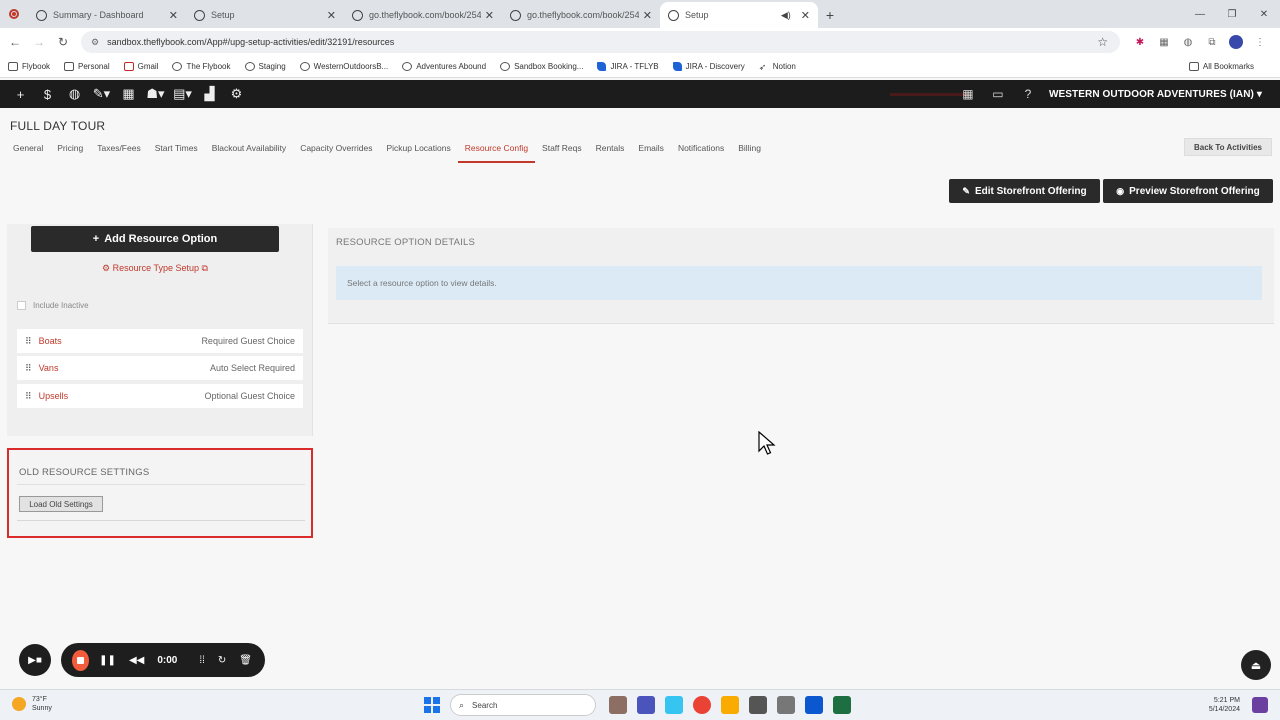  Describe the element at coordinates (47, 94) in the screenshot. I see `dollar-icon: $` at that location.